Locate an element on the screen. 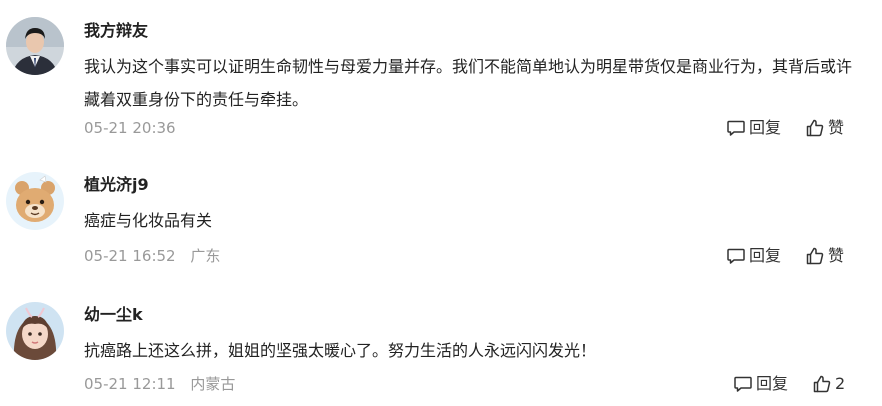 The width and height of the screenshot is (882, 406). comment-meta: 05-21 16:52 广东 is located at coordinates (152, 256).